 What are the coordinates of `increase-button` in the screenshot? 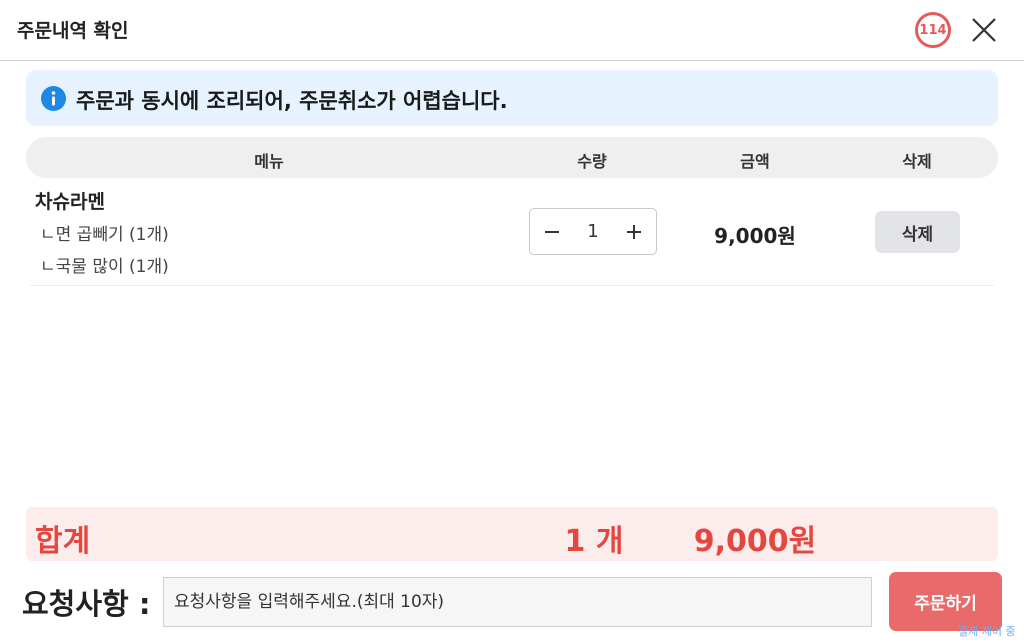 It's located at (634, 231).